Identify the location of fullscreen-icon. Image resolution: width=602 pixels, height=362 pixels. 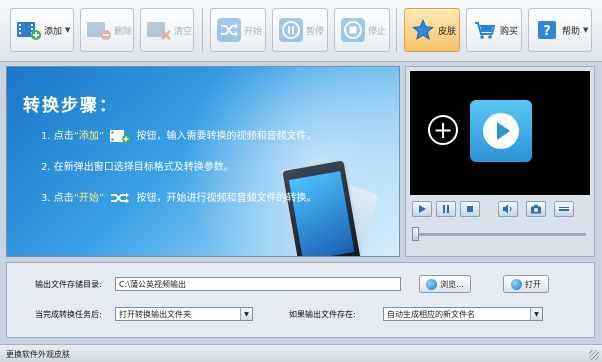
(564, 209).